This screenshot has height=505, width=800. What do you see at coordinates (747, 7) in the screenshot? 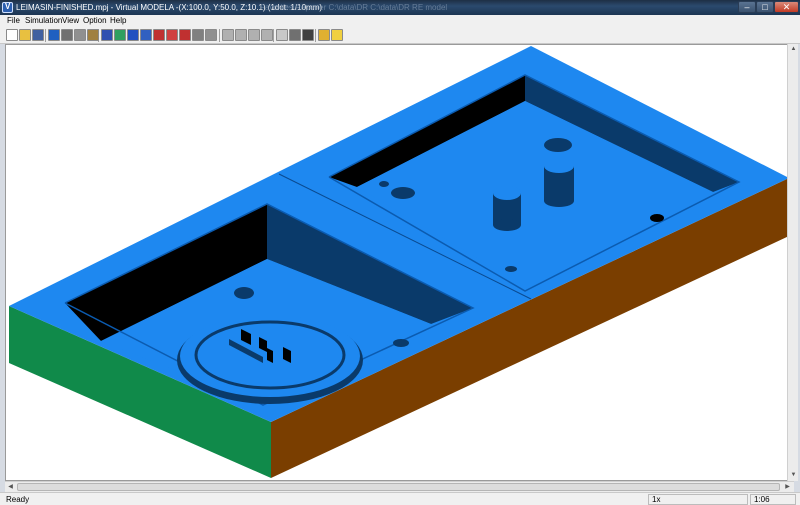
I see `minimize-button: –` at bounding box center [747, 7].